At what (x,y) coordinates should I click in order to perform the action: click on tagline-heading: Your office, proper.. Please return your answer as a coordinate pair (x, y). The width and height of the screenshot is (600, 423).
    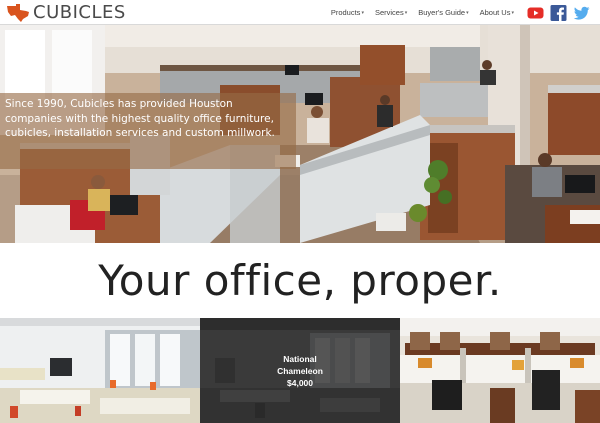
    Looking at the image, I should click on (300, 280).